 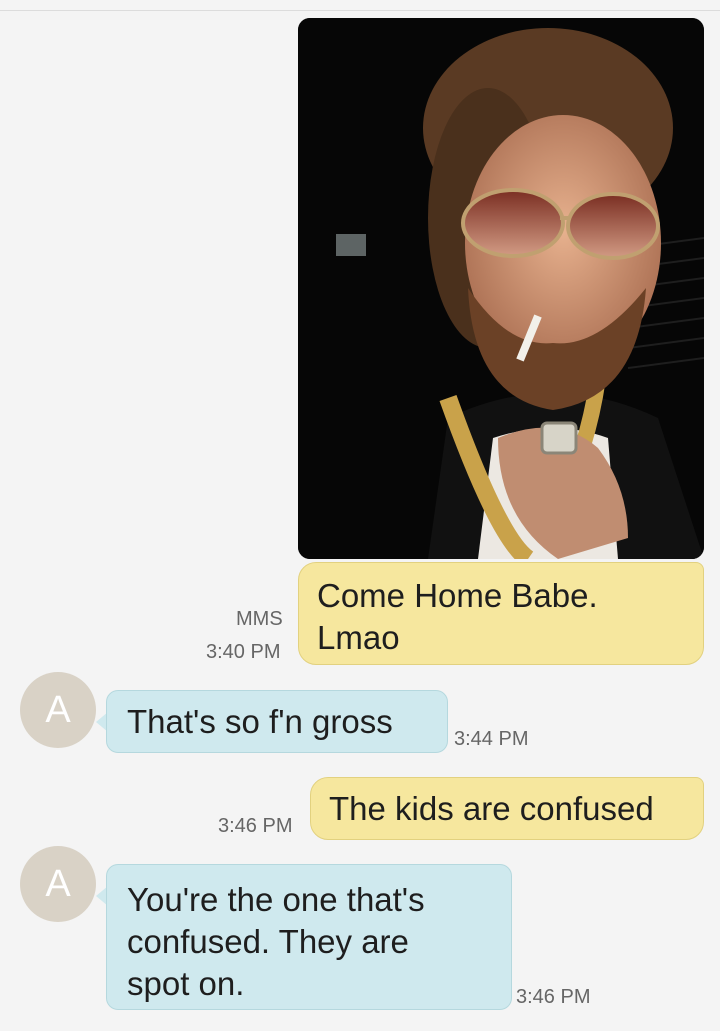 What do you see at coordinates (491, 739) in the screenshot?
I see `message-timestamp: 3:44 PM` at bounding box center [491, 739].